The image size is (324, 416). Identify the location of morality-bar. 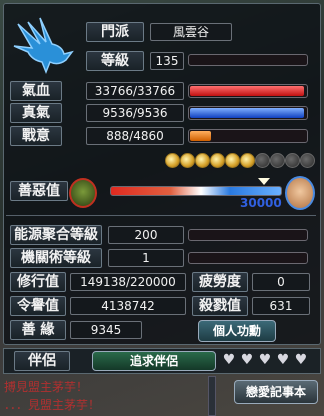
(196, 191).